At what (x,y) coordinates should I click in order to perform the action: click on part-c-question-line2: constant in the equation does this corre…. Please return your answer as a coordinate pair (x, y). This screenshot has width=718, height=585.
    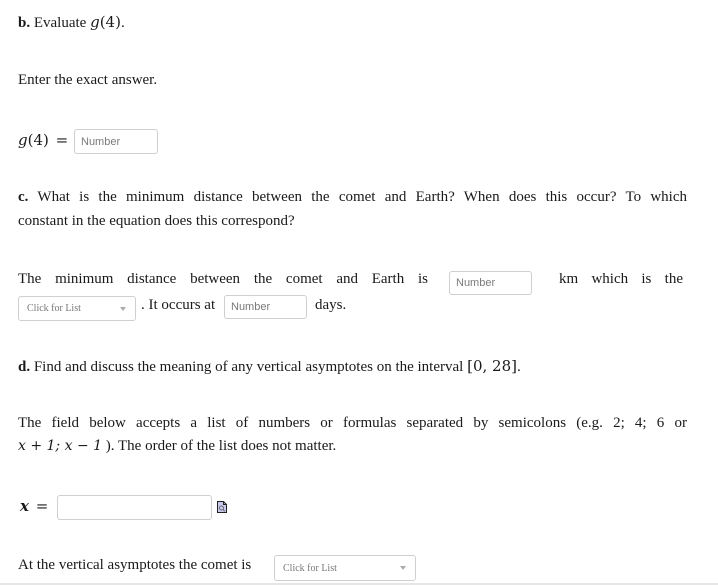
    Looking at the image, I should click on (156, 221).